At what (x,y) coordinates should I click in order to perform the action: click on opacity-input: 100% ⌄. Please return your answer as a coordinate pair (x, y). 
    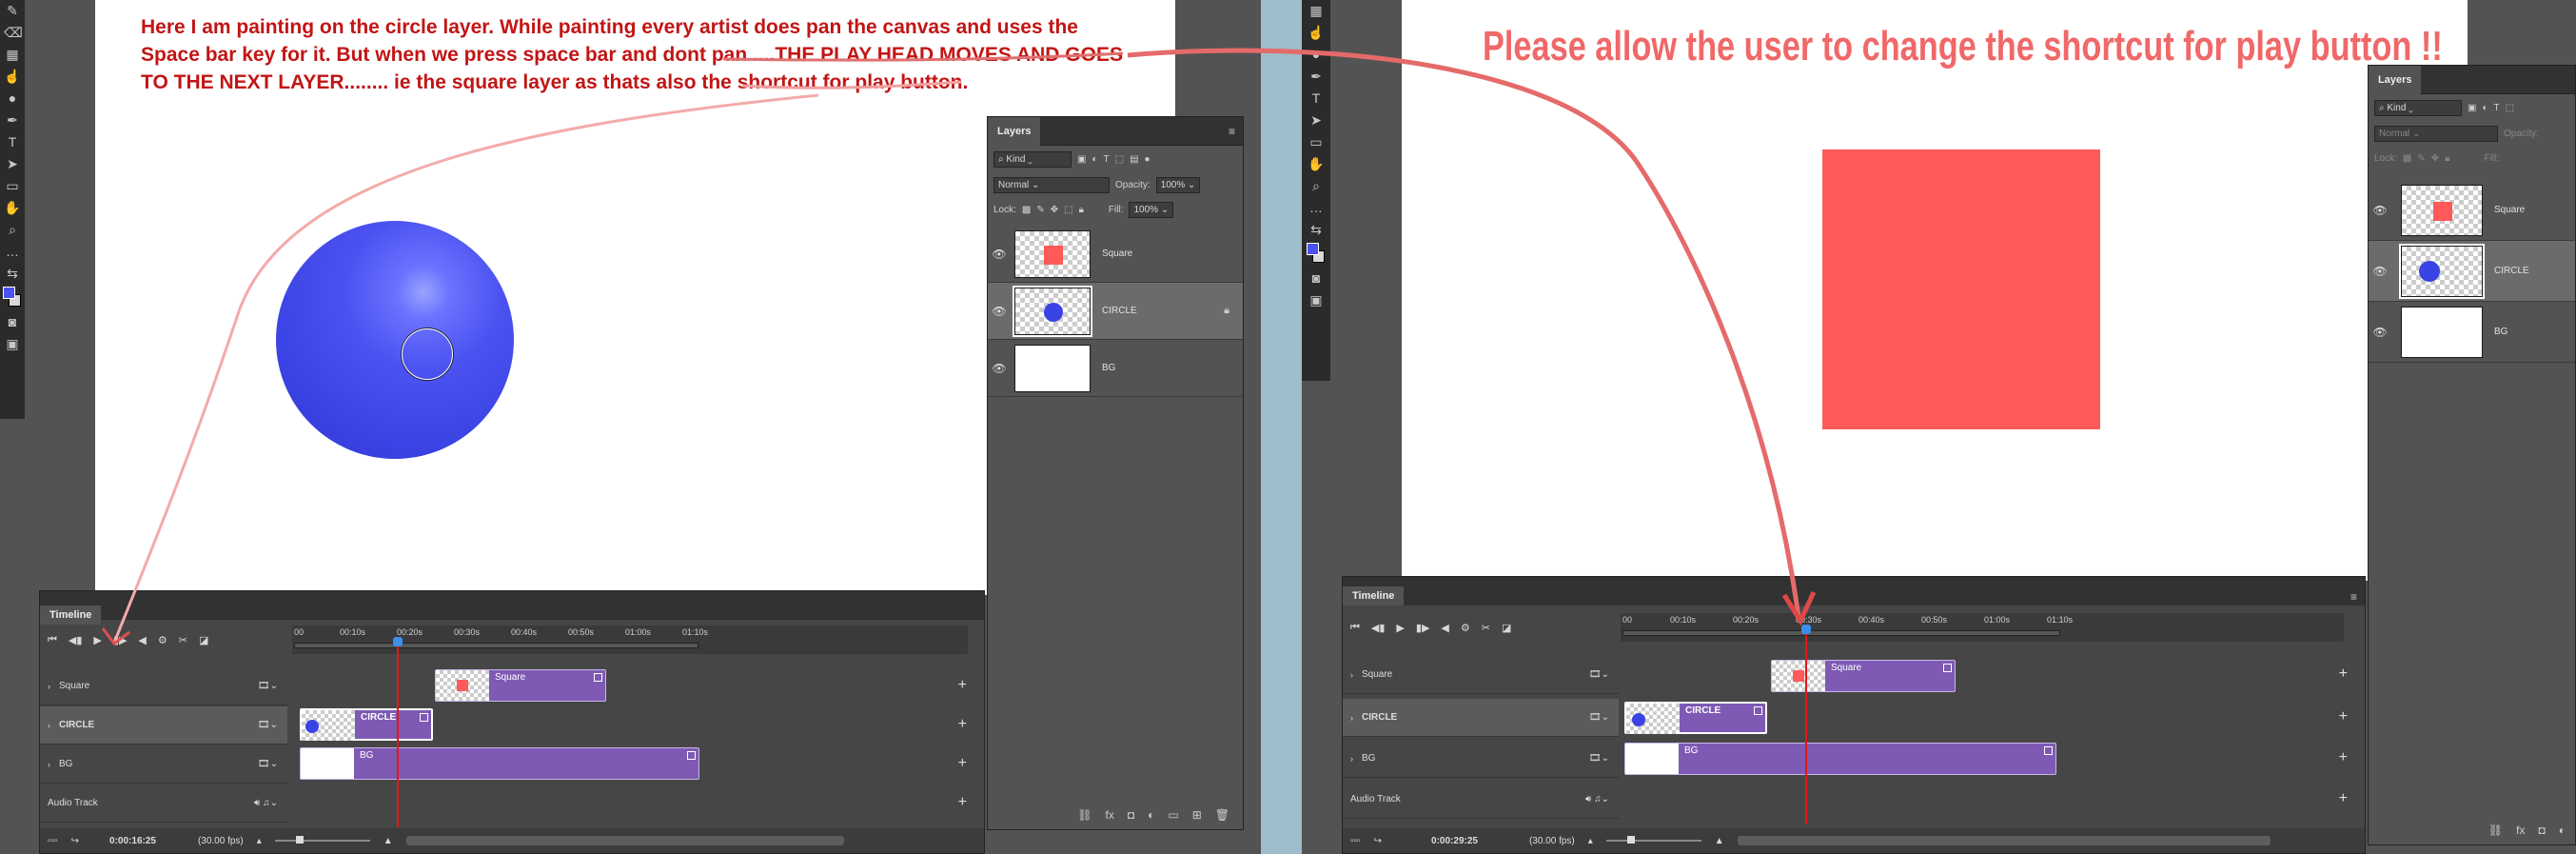
    Looking at the image, I should click on (1178, 184).